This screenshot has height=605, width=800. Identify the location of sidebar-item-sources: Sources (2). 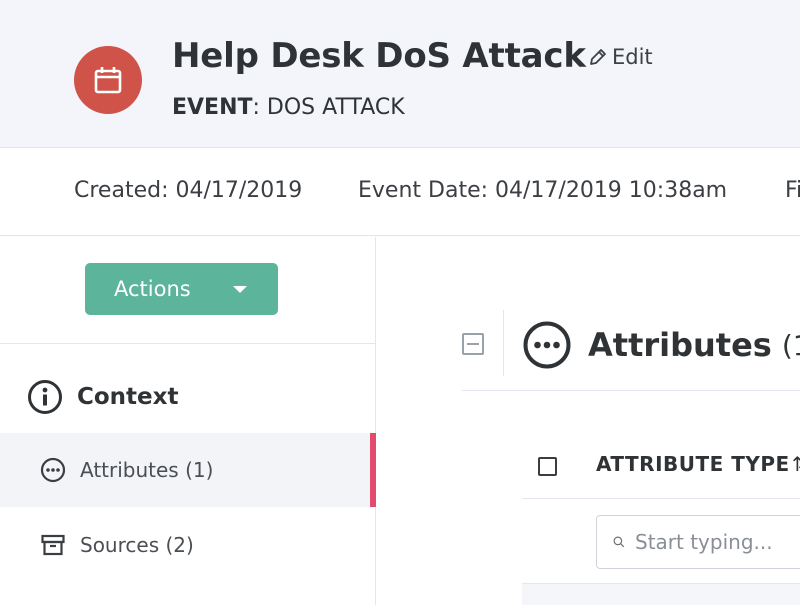
(188, 545).